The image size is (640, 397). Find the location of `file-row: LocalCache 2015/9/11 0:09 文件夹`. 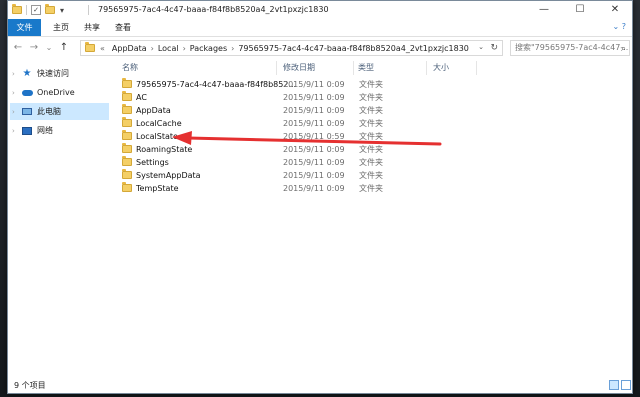

file-row: LocalCache 2015/9/11 0:09 文件夹 is located at coordinates (281, 123).